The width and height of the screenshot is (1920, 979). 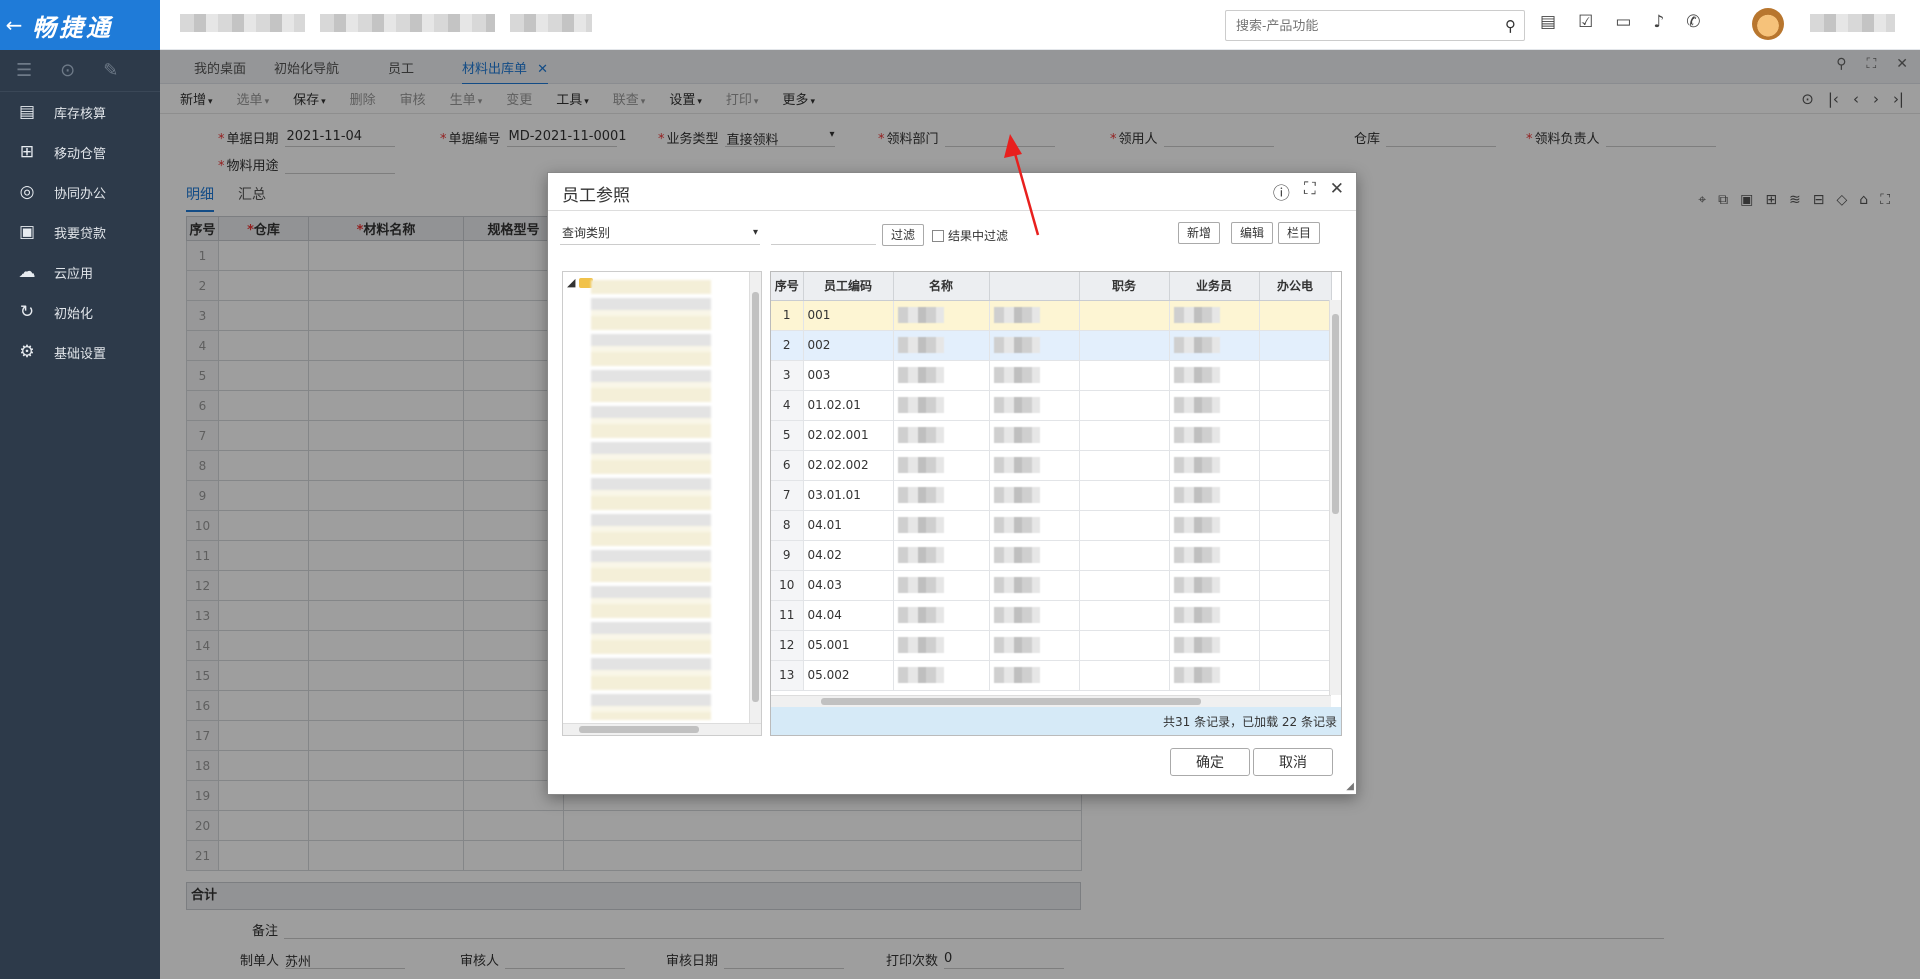 I want to click on help-icon: ⓘ, so click(x=1281, y=191).